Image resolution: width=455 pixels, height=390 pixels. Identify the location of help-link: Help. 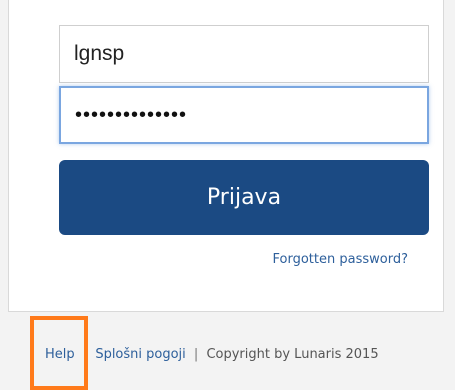
(60, 354).